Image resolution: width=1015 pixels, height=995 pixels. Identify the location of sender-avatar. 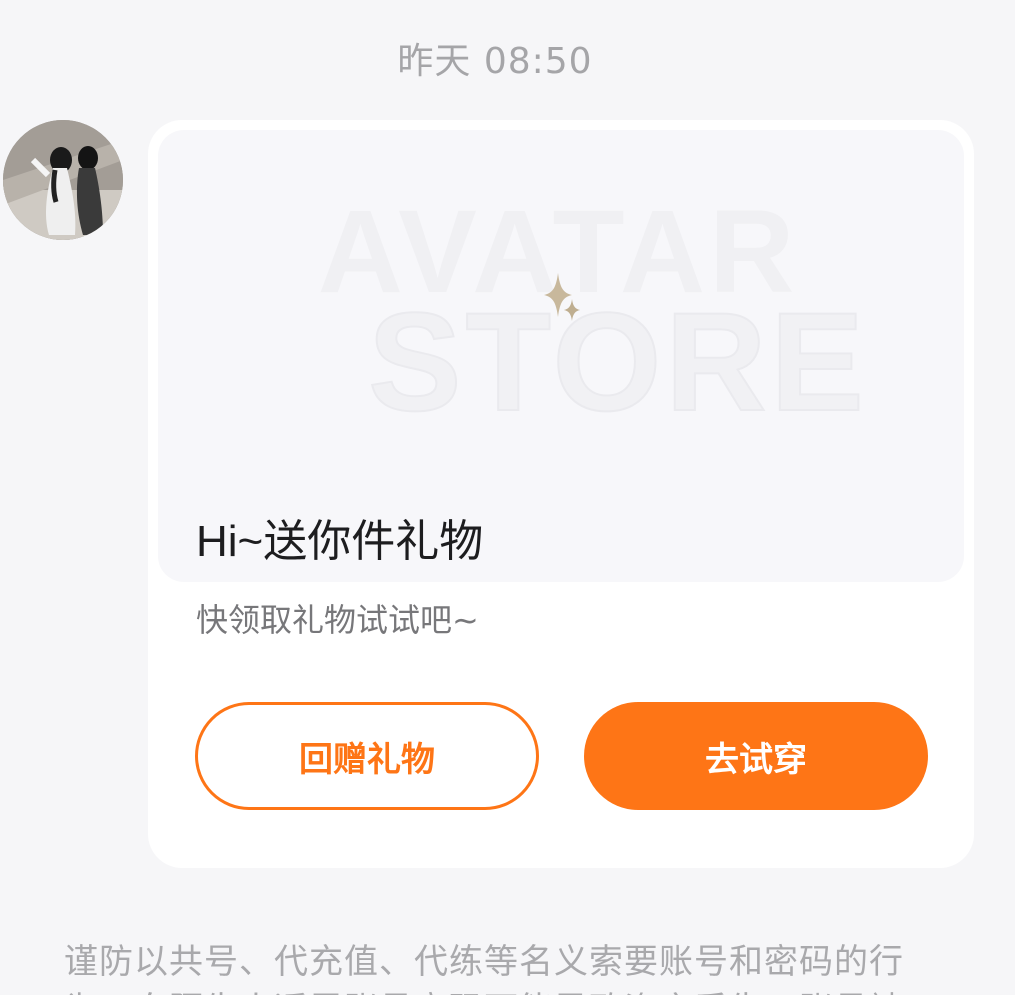
(63, 180).